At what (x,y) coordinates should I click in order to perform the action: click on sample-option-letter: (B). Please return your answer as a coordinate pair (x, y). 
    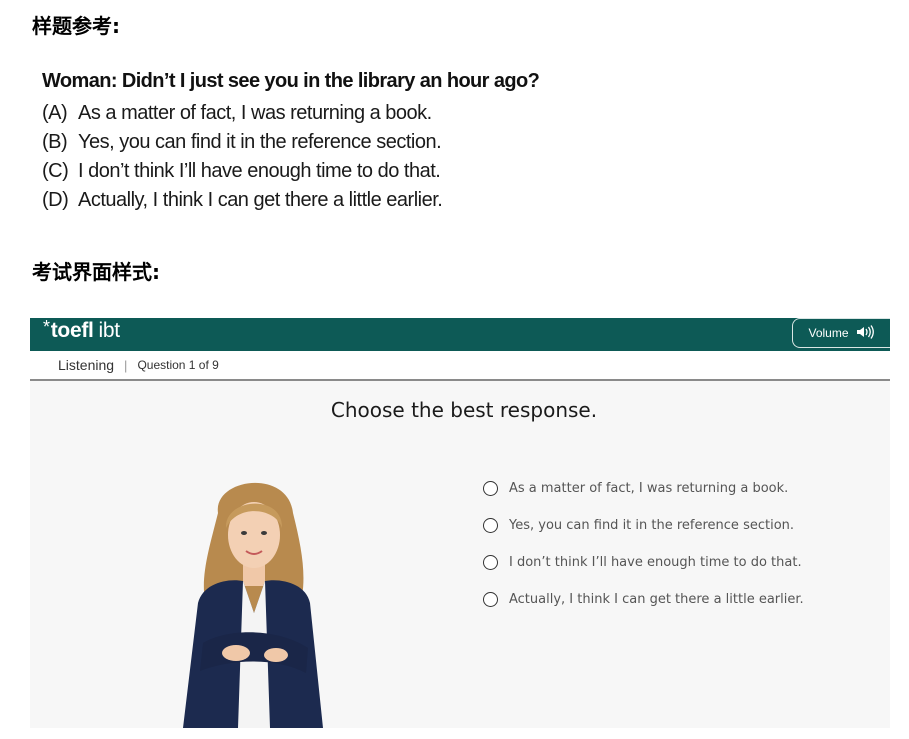
    Looking at the image, I should click on (55, 142).